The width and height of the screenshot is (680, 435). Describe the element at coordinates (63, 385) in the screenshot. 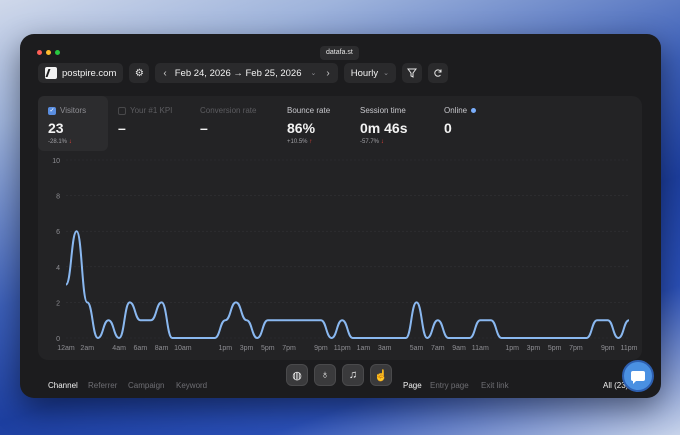

I see `tab-channel: Channel` at that location.